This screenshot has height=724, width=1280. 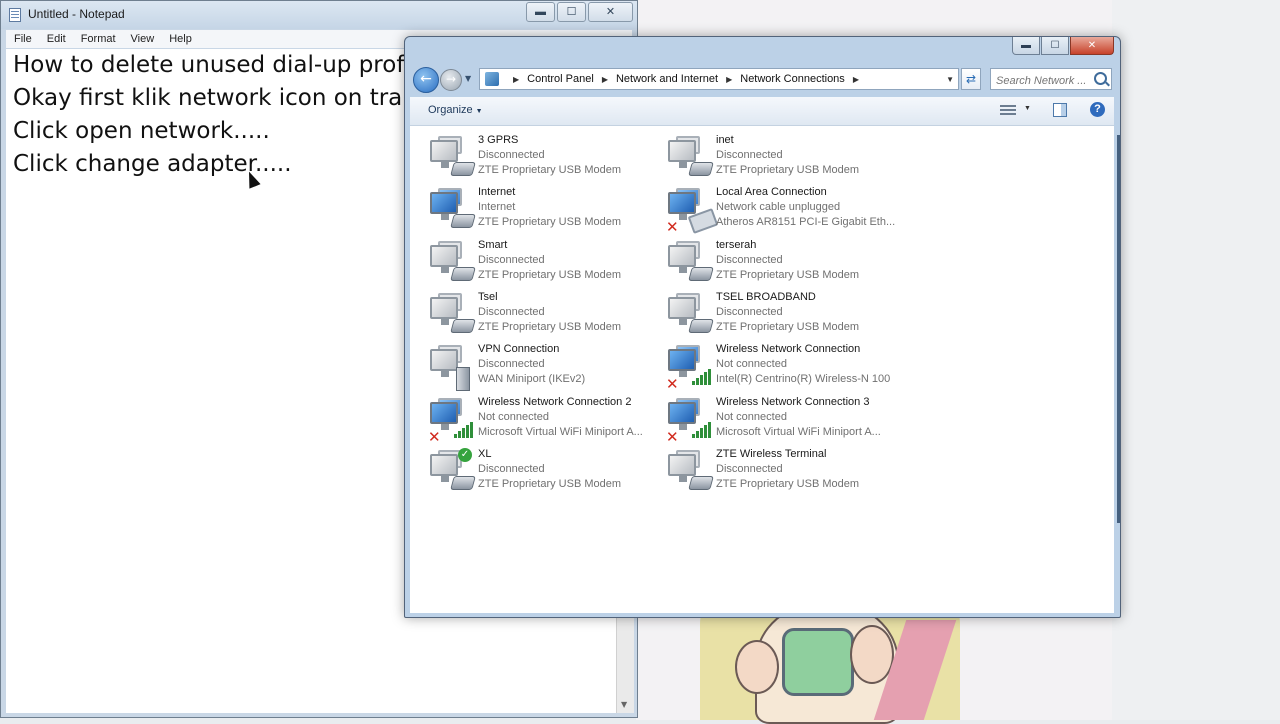 I want to click on connection-device: Intel(R) Centrino(R) Wireless-N 100, so click(x=803, y=379).